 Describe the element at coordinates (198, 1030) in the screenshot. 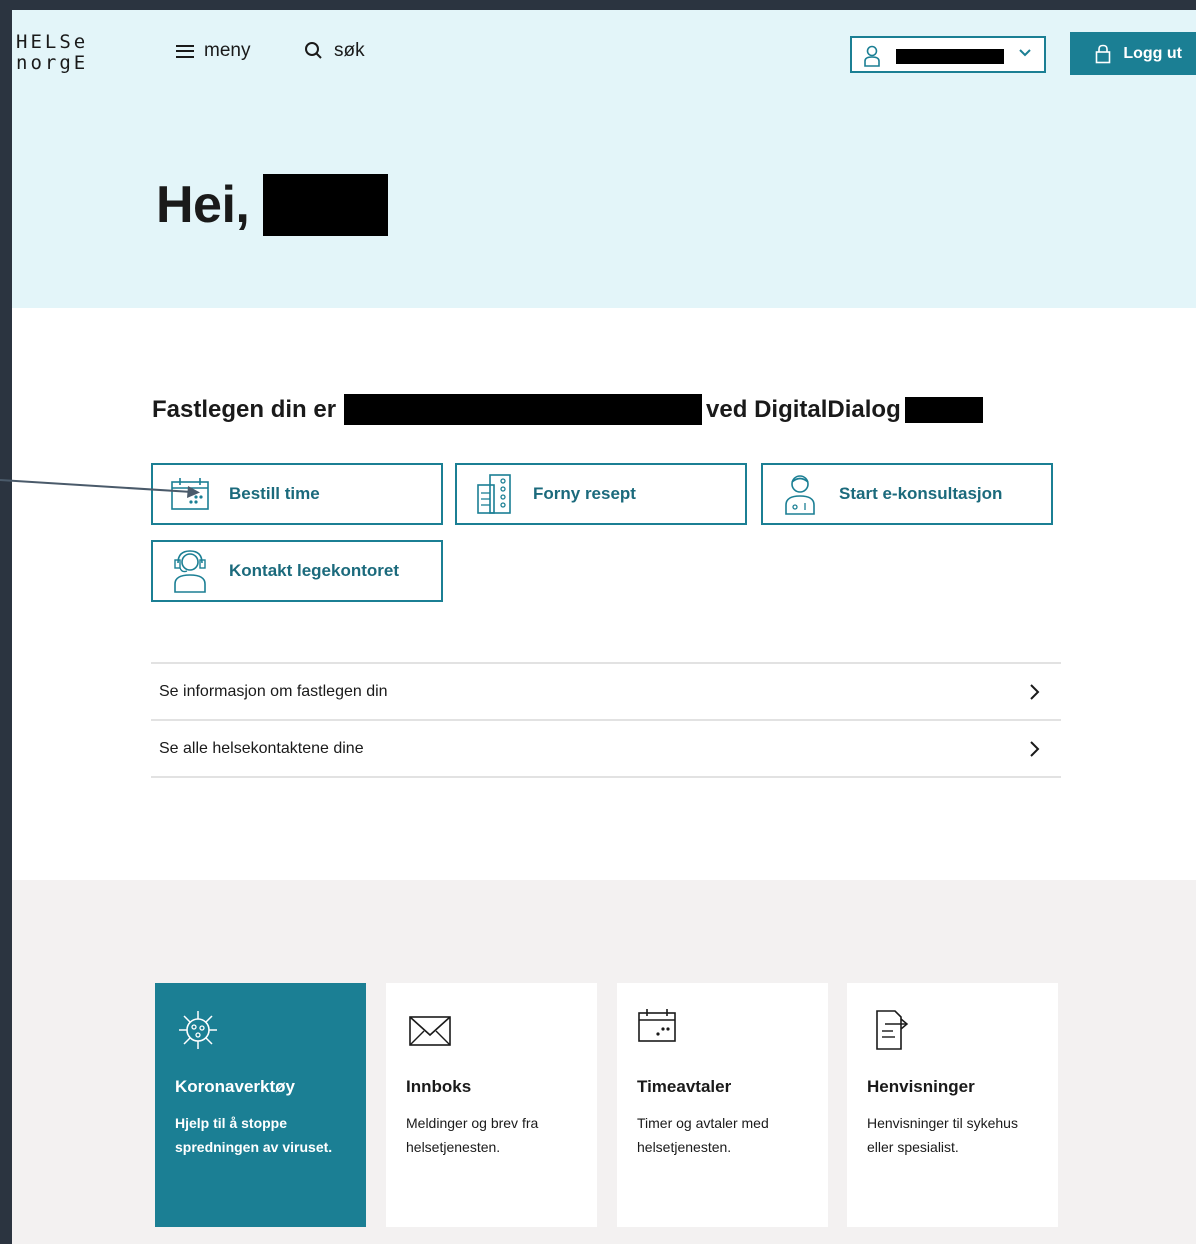

I see `virus-icon` at that location.